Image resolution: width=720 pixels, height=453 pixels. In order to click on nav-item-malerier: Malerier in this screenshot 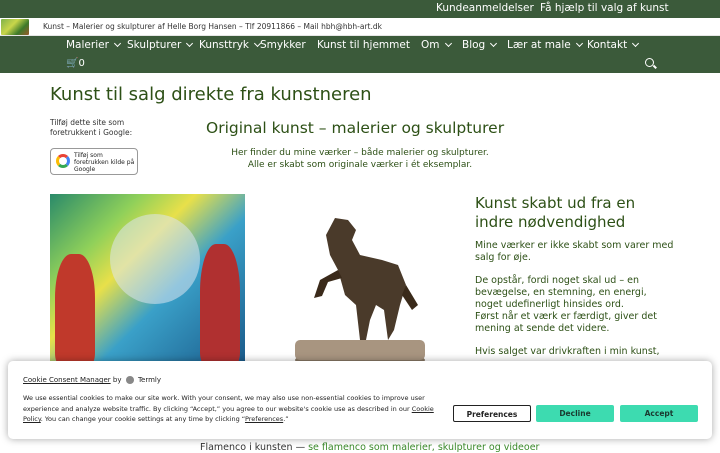, I will do `click(93, 45)`.